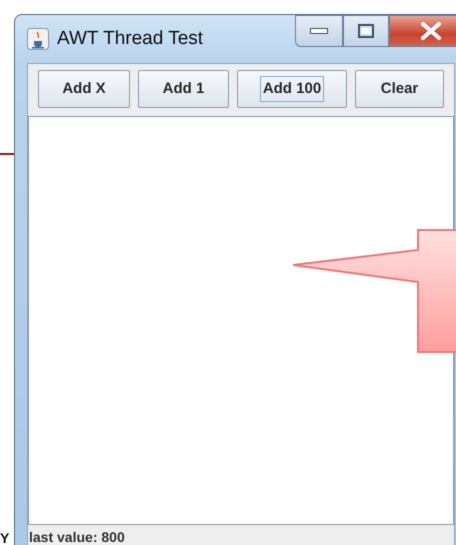 Image resolution: width=456 pixels, height=545 pixels. I want to click on minimize-button, so click(319, 31).